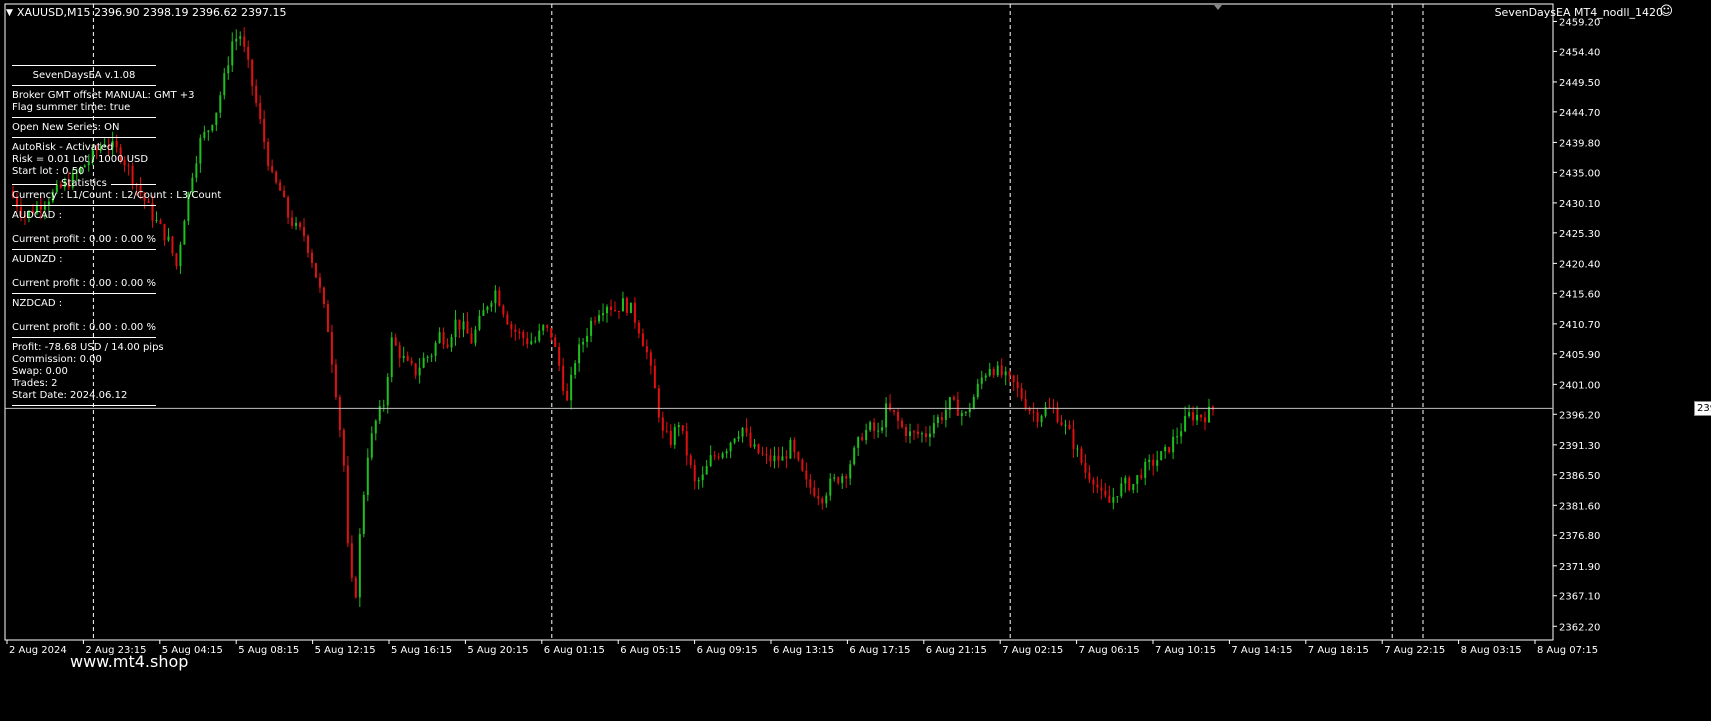 This screenshot has width=1711, height=721. What do you see at coordinates (1579, 446) in the screenshot?
I see `y-tick-label: 2391.30` at bounding box center [1579, 446].